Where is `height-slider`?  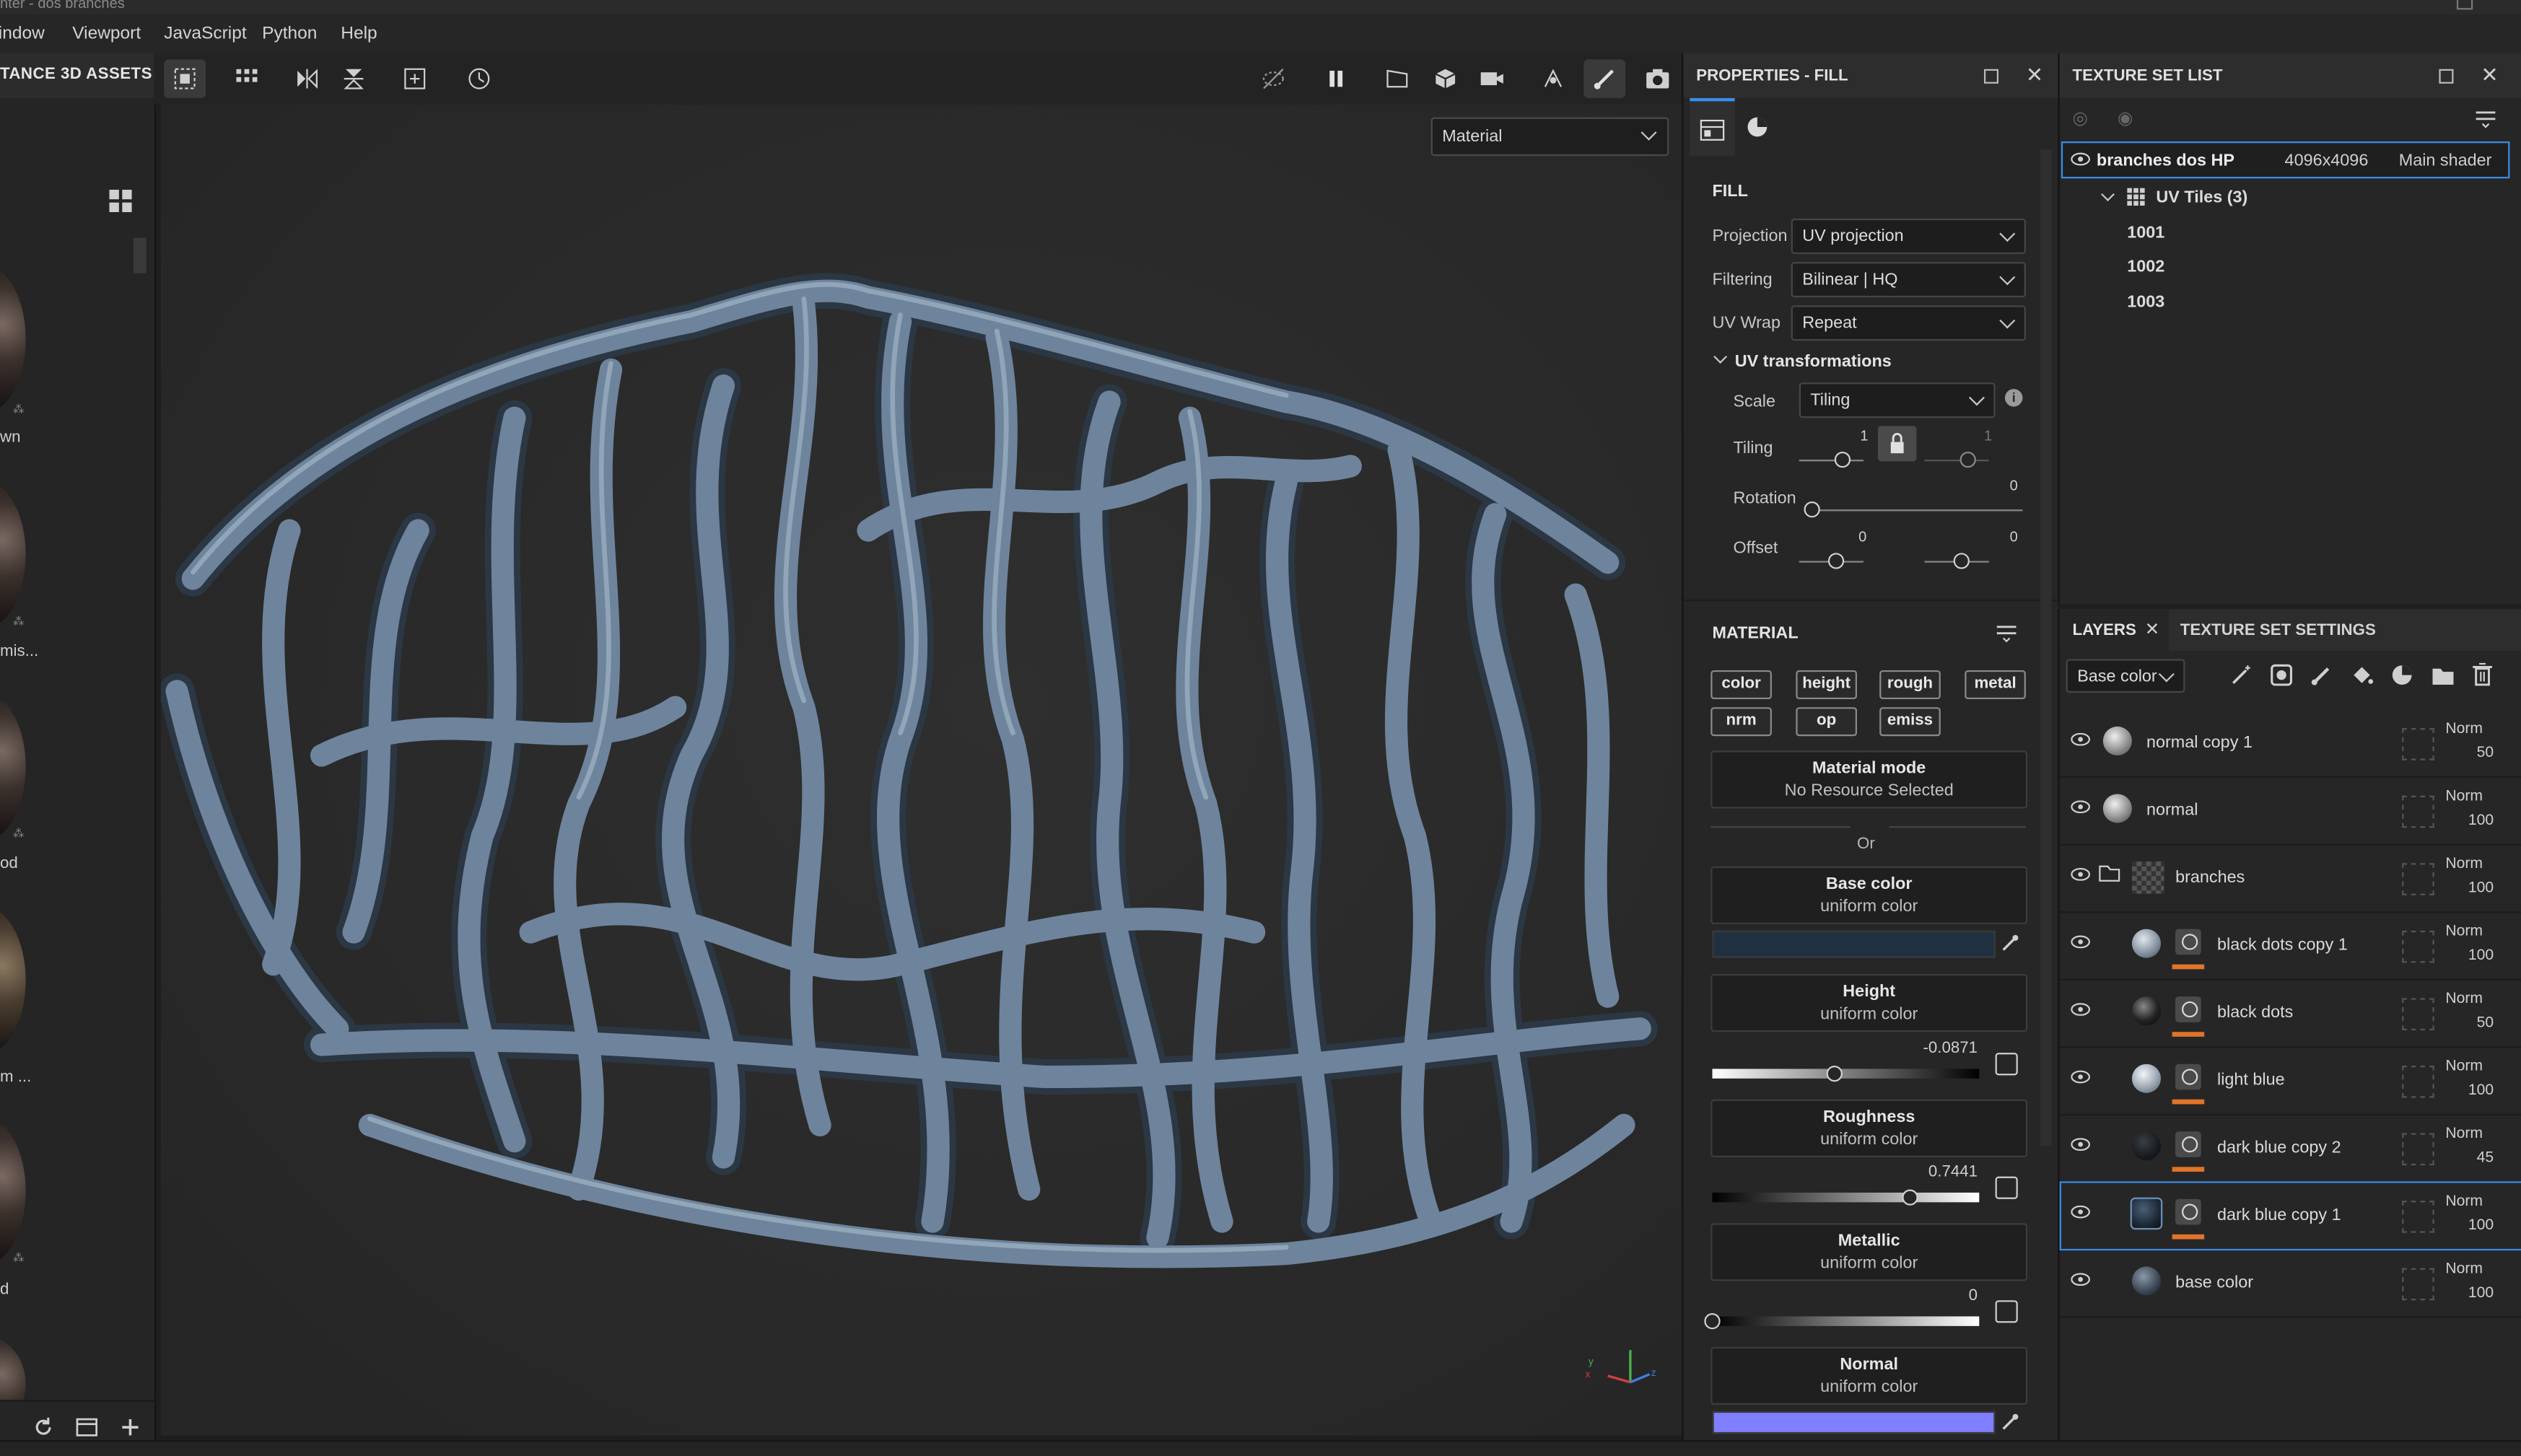
height-slider is located at coordinates (1846, 1074).